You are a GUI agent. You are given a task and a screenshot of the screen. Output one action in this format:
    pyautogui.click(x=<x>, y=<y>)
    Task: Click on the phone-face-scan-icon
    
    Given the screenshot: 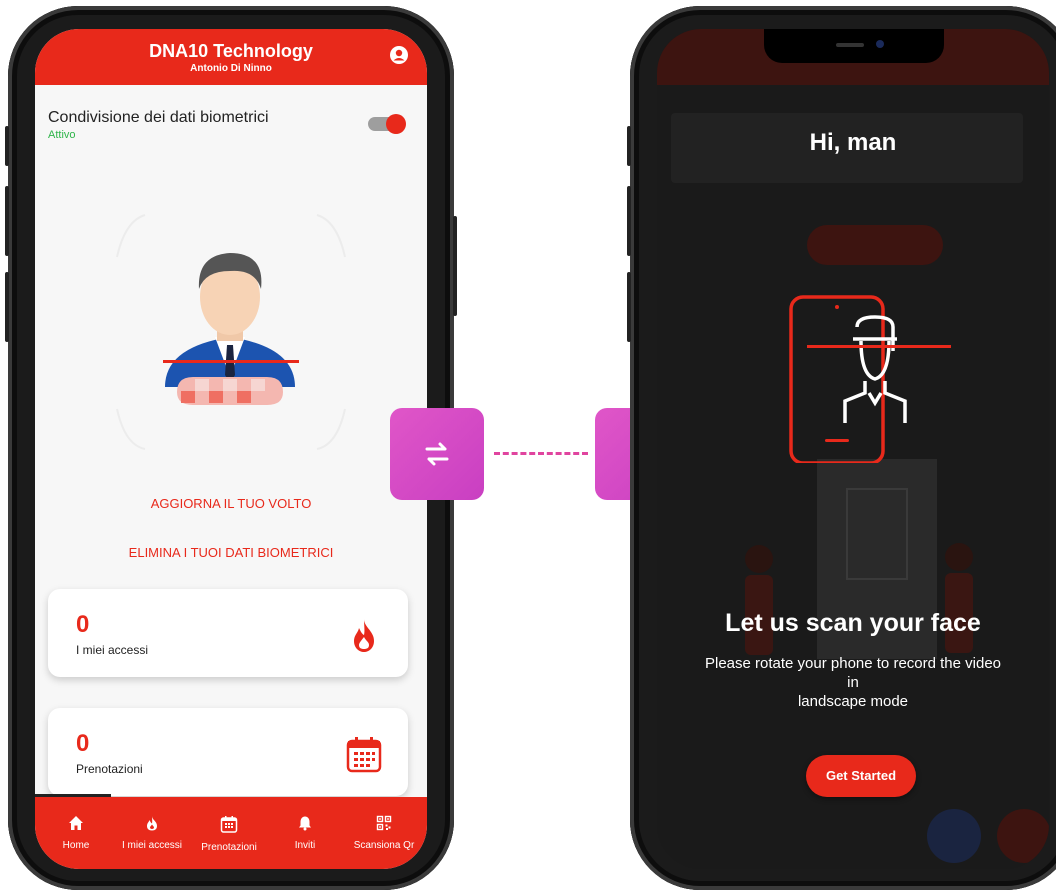 What is the action you would take?
    pyautogui.click(x=870, y=379)
    